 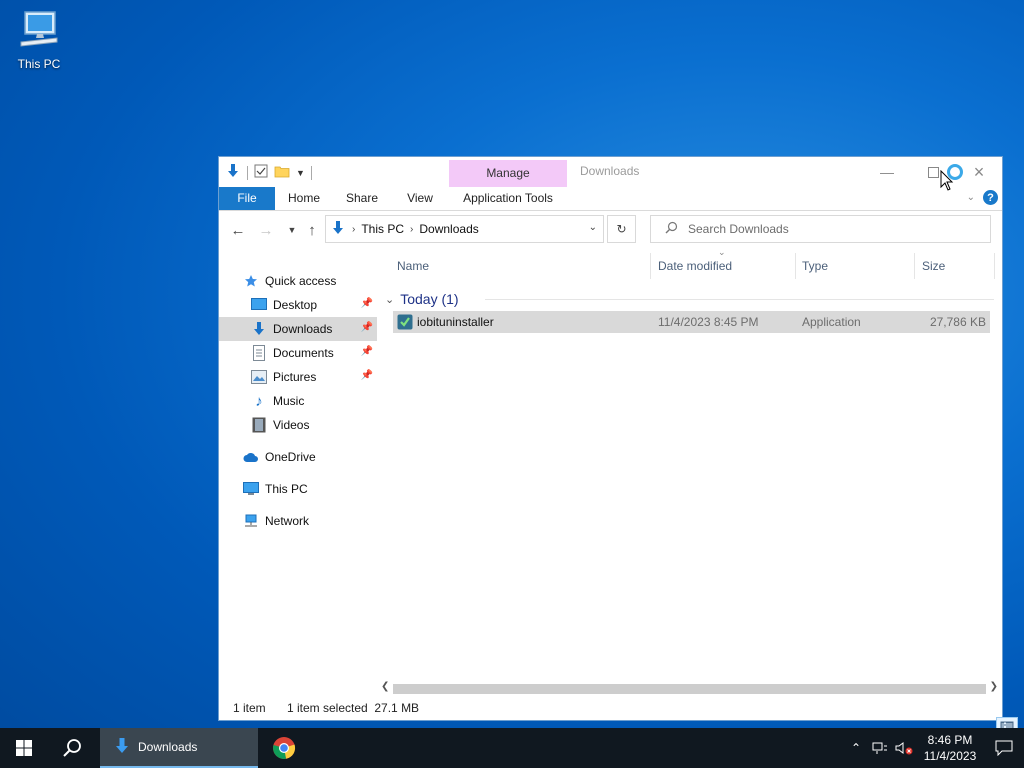 What do you see at coordinates (179, 748) in the screenshot?
I see `taskbar-item-downloads: Downloads` at bounding box center [179, 748].